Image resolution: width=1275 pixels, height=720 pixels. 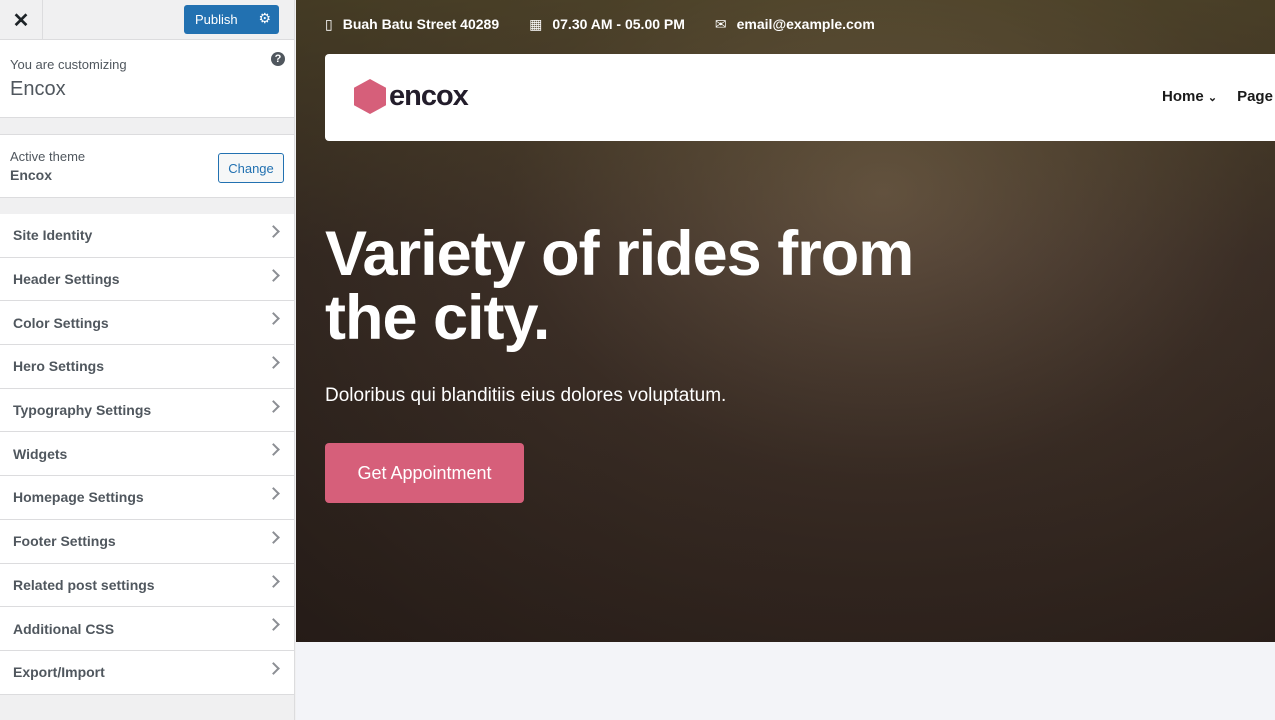 I want to click on nav-page: Page, so click(x=1255, y=96).